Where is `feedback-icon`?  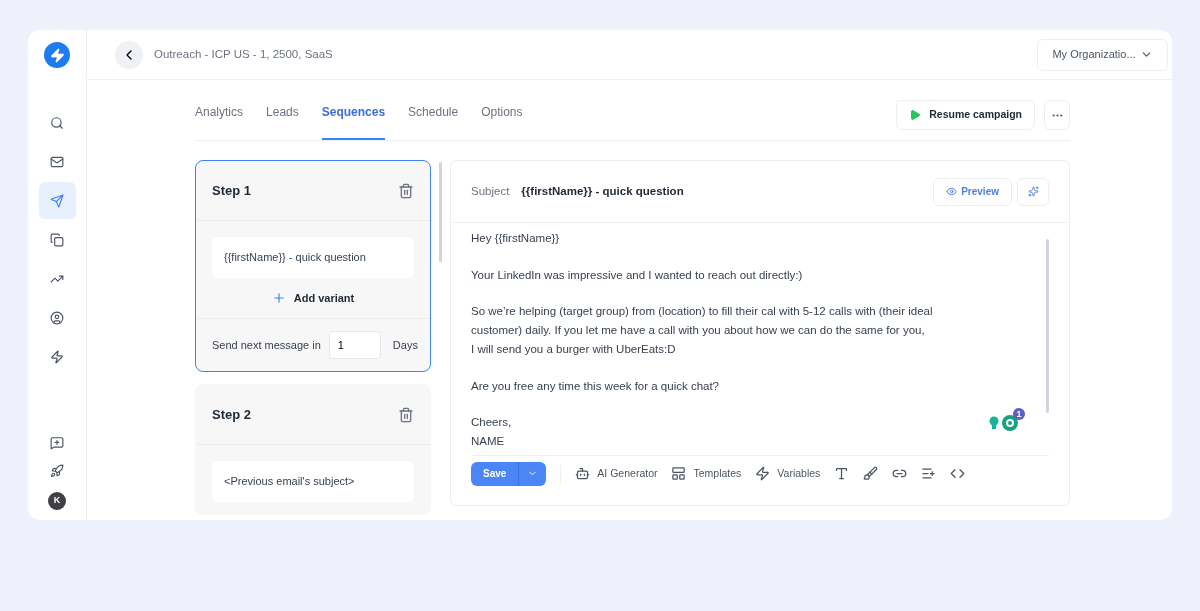 feedback-icon is located at coordinates (57, 443).